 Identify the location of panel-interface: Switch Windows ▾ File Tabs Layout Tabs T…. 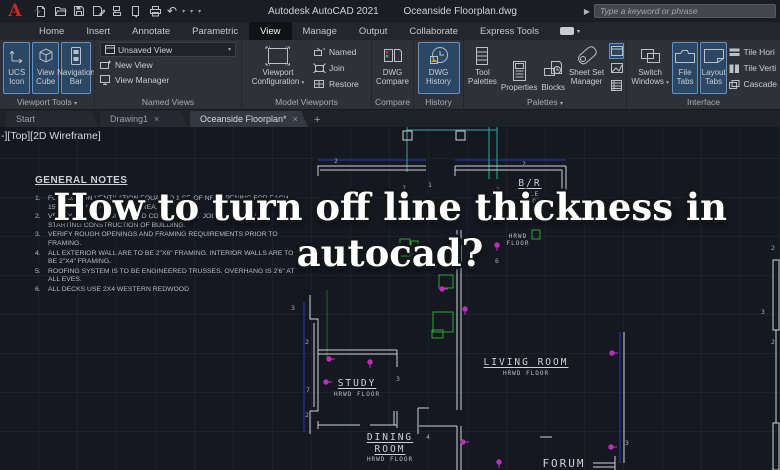
(703, 74).